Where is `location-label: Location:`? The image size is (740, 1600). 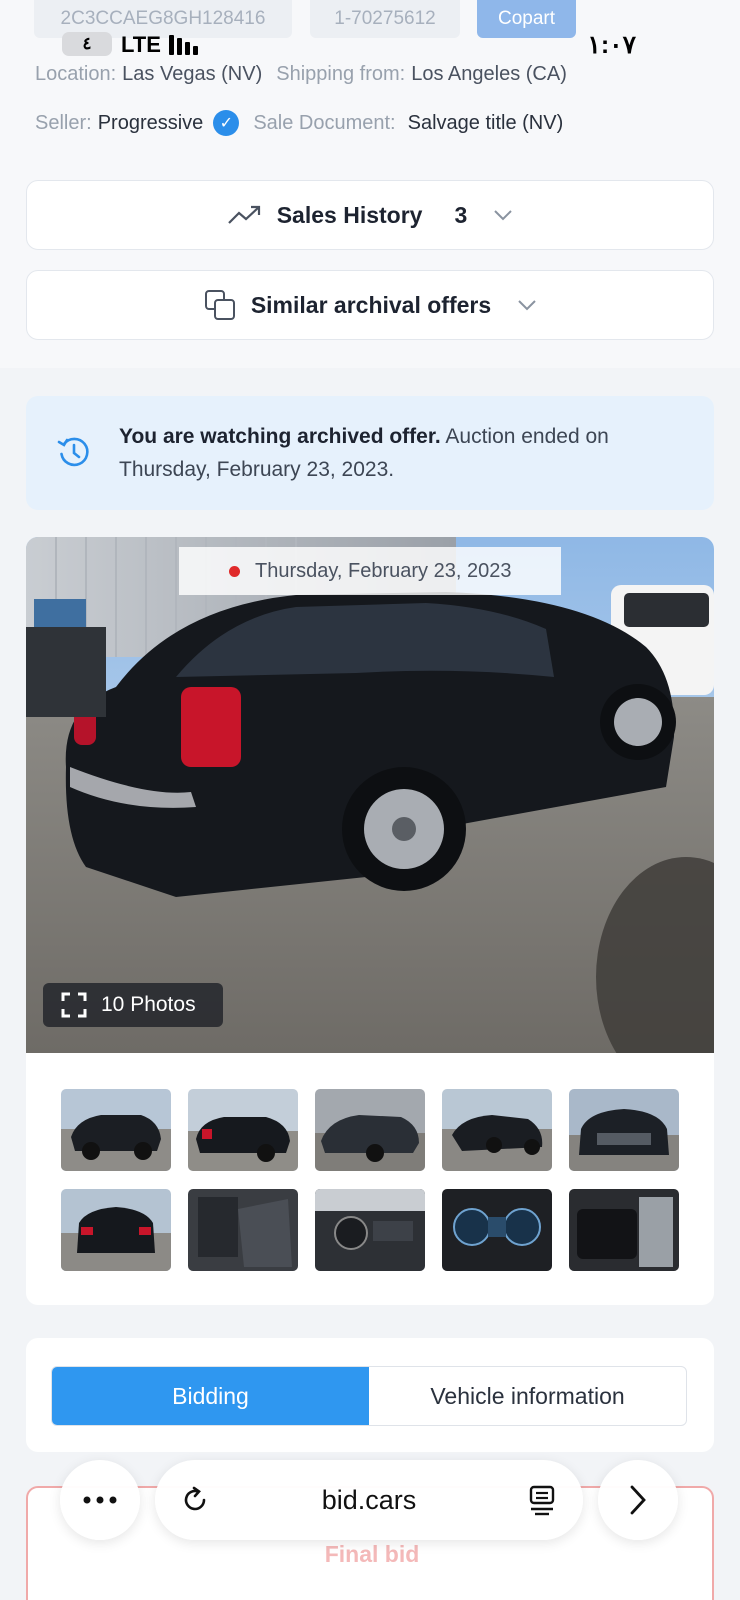 location-label: Location: is located at coordinates (76, 74).